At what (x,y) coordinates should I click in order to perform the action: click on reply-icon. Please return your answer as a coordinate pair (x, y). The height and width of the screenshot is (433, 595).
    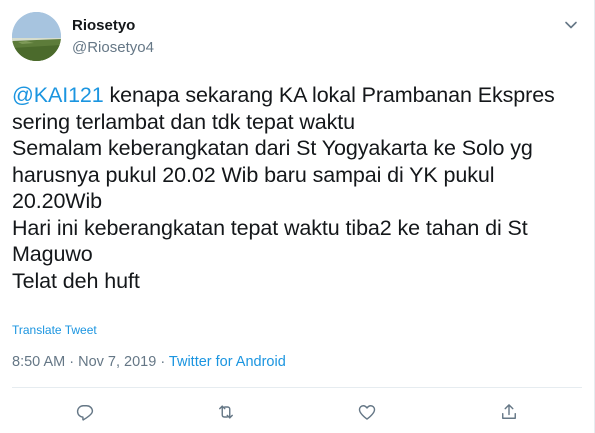
    Looking at the image, I should click on (85, 413).